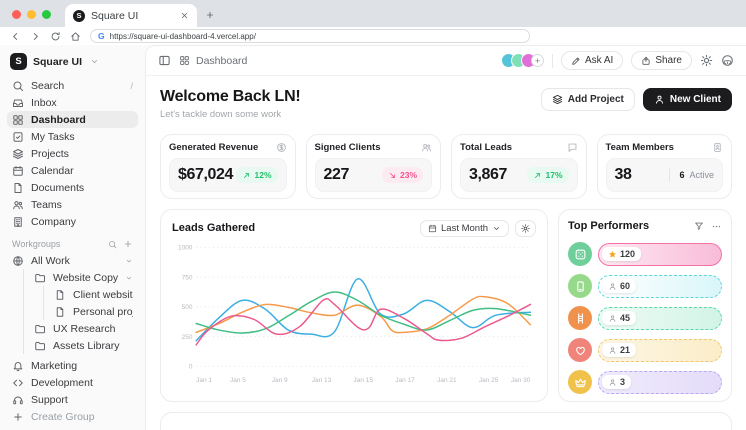  I want to click on sidebar-footer-nav: Marketing Development Support, so click(72, 382).